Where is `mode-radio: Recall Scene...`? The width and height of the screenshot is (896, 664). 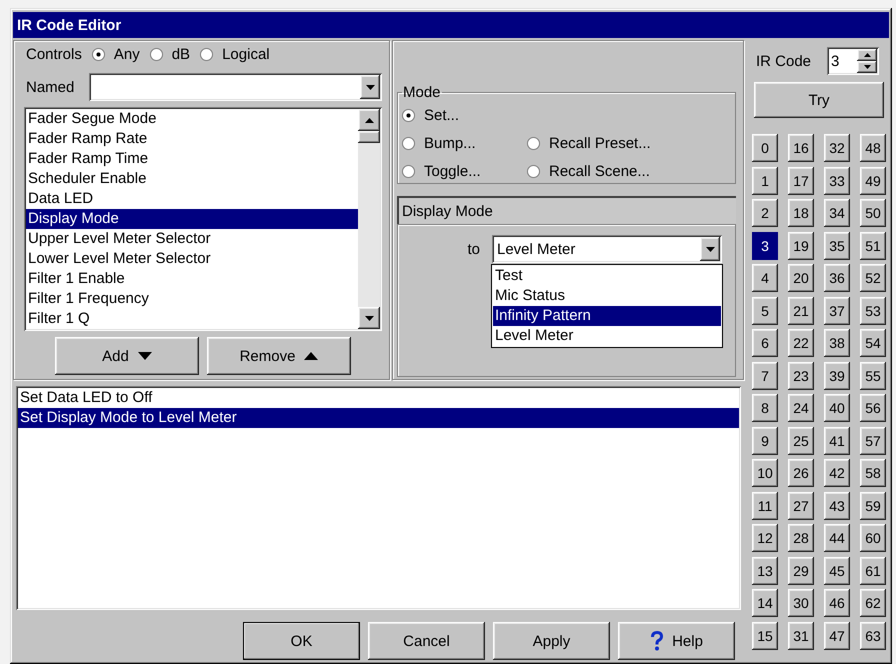
mode-radio: Recall Scene... is located at coordinates (588, 171).